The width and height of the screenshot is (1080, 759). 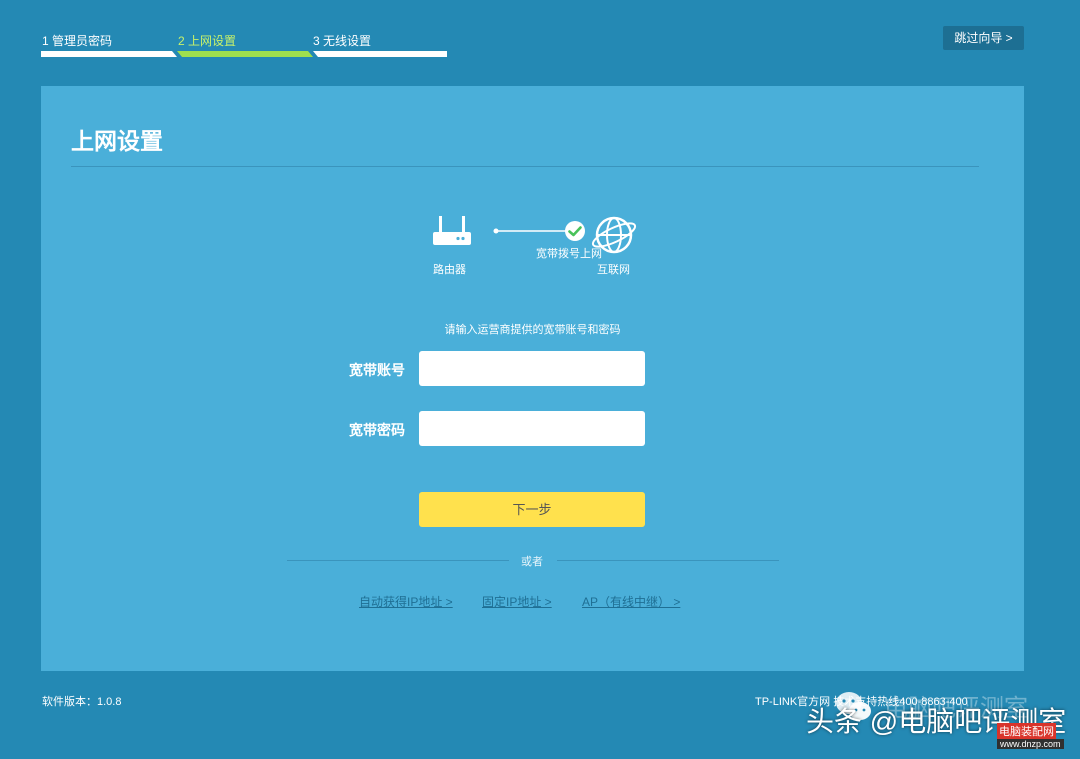 What do you see at coordinates (532, 330) in the screenshot?
I see `credentials-hint: 请输入运营商提供的宽带账号和密码` at bounding box center [532, 330].